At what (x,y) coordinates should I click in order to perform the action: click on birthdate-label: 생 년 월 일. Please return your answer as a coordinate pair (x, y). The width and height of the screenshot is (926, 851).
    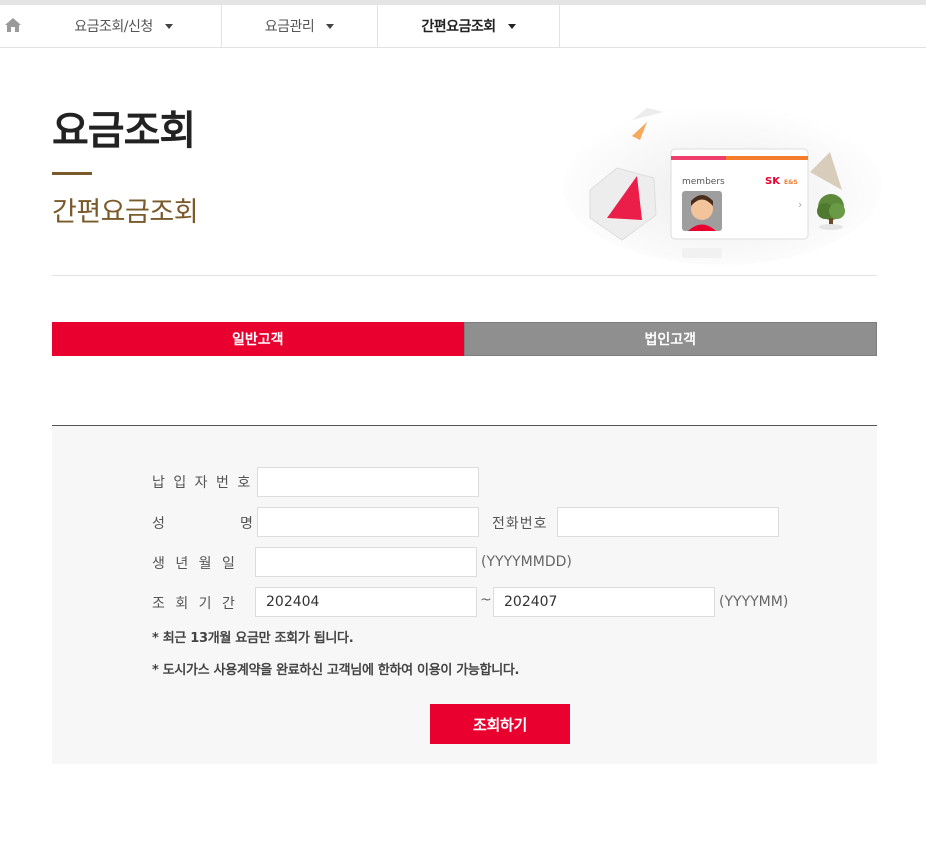
    Looking at the image, I should click on (195, 564).